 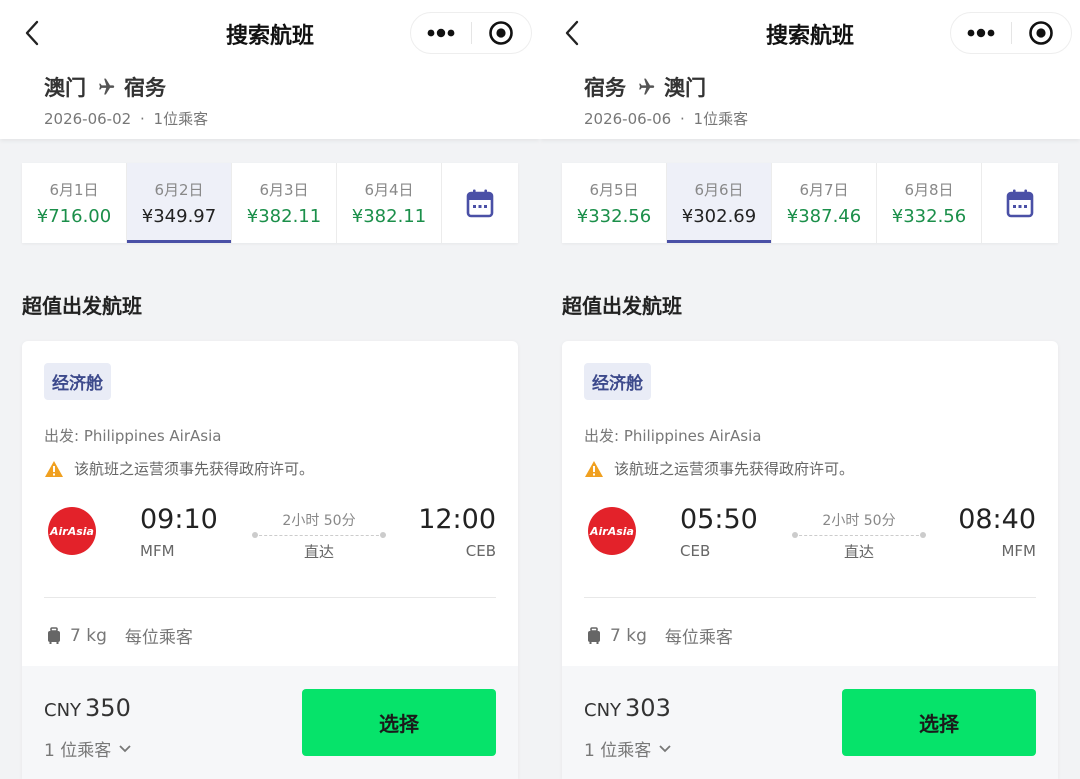 What do you see at coordinates (698, 638) in the screenshot?
I see `baggage-note: 每位乘客` at bounding box center [698, 638].